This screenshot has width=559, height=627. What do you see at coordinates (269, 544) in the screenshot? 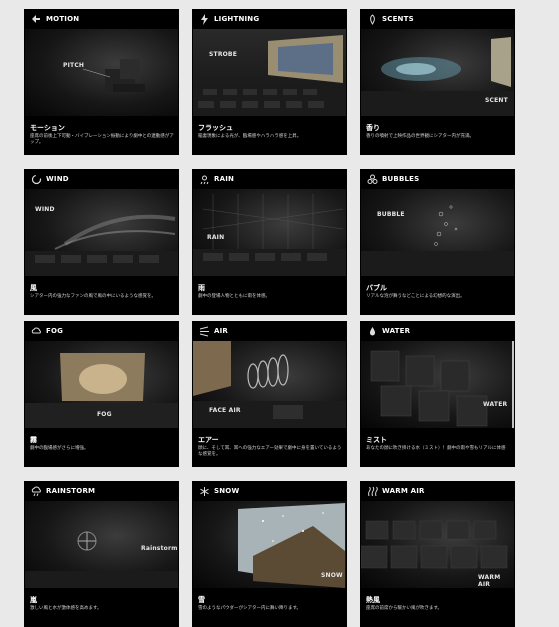
I see `card-image: SNOW` at bounding box center [269, 544].